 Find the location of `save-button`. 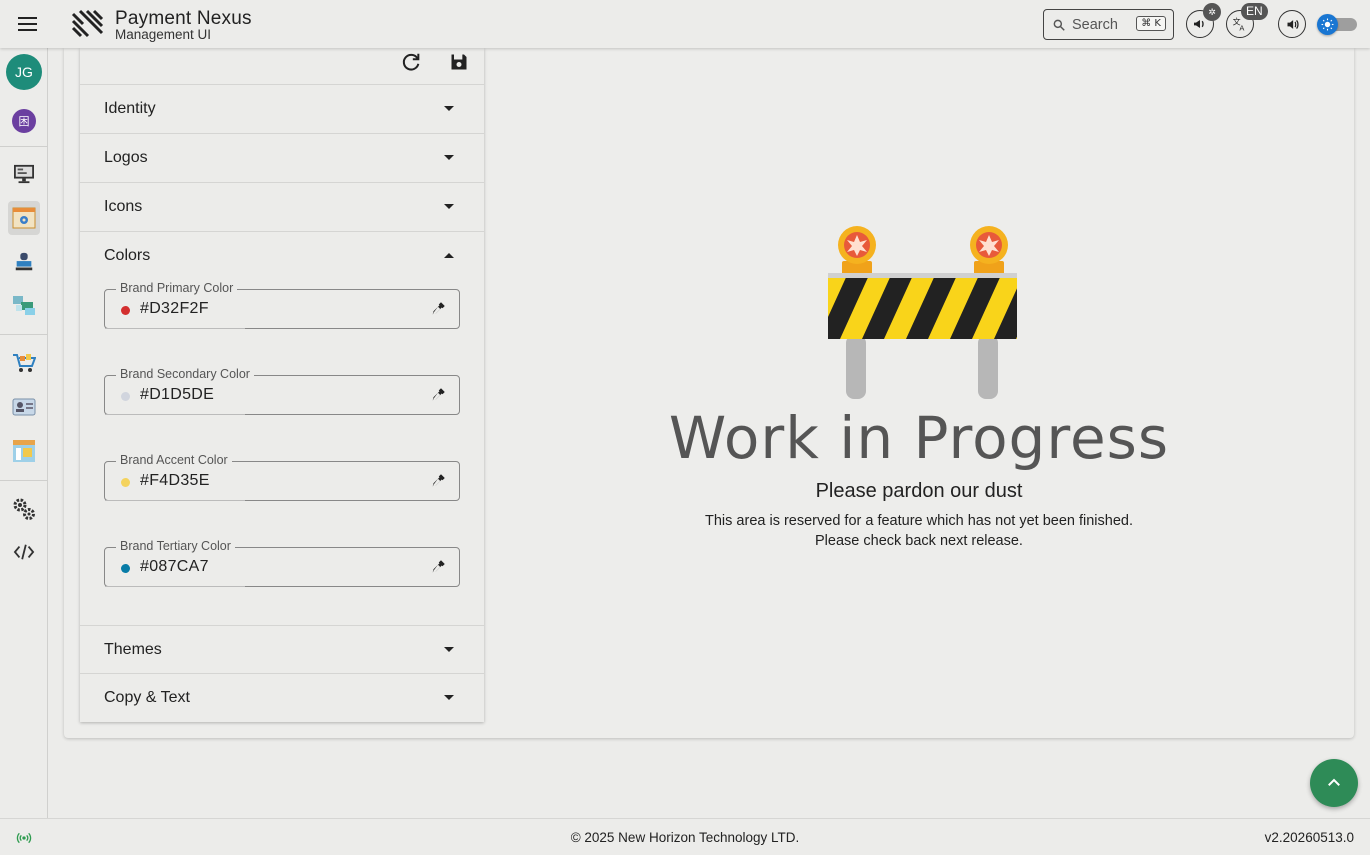

save-button is located at coordinates (459, 62).